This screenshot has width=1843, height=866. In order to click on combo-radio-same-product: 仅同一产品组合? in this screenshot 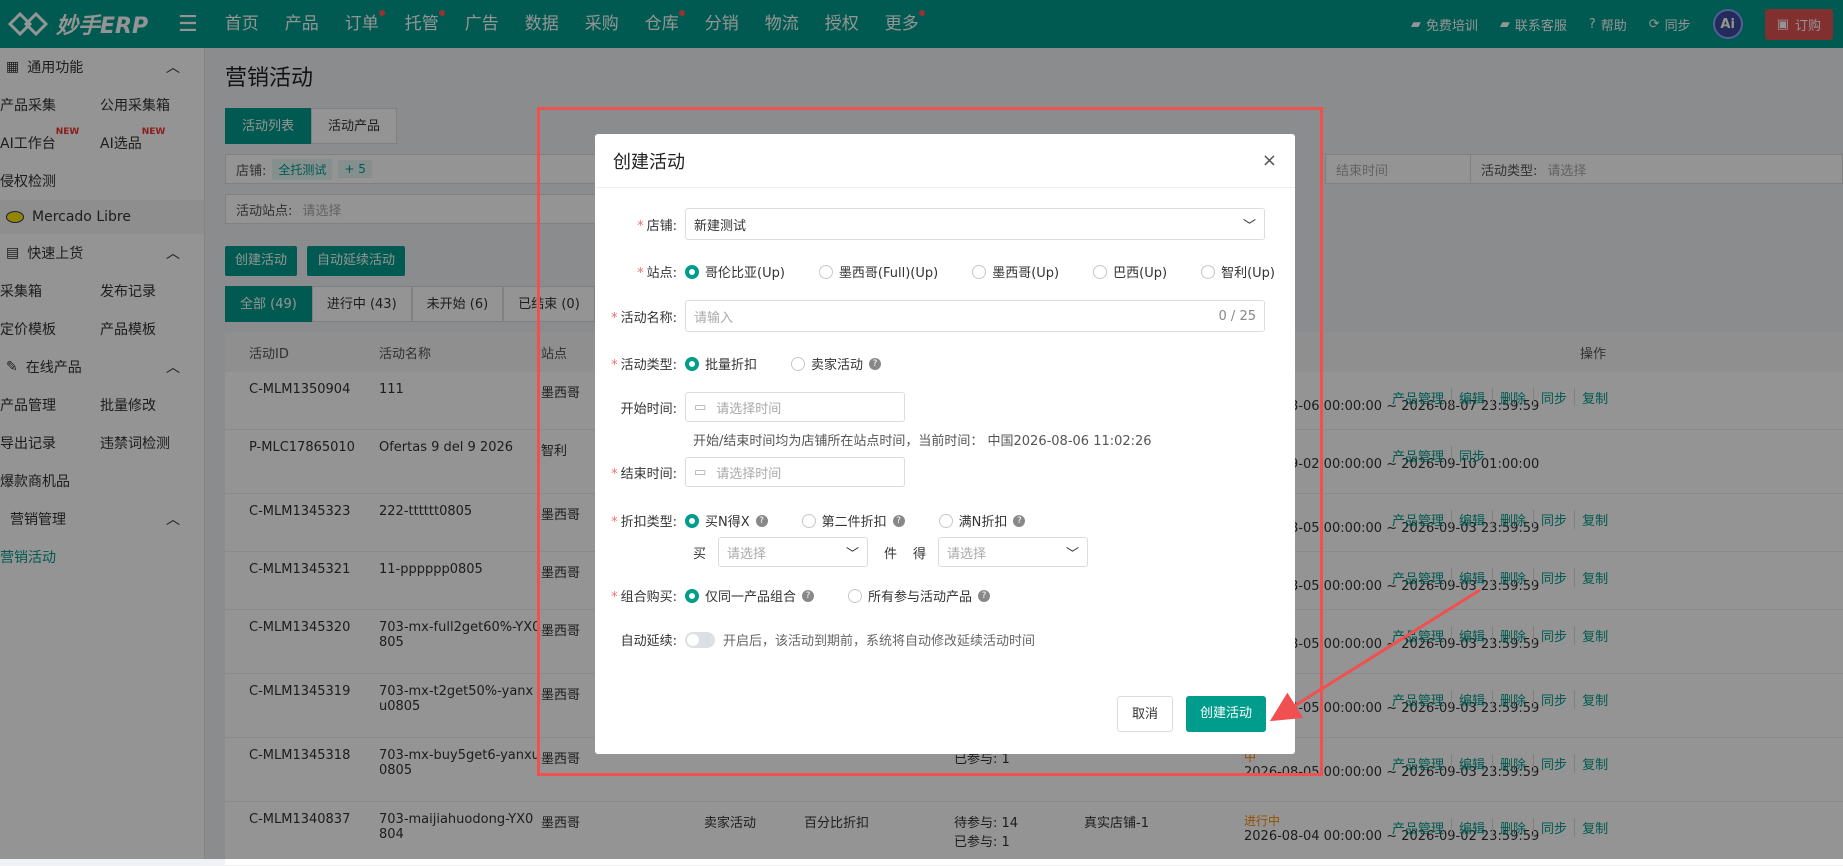, I will do `click(750, 595)`.